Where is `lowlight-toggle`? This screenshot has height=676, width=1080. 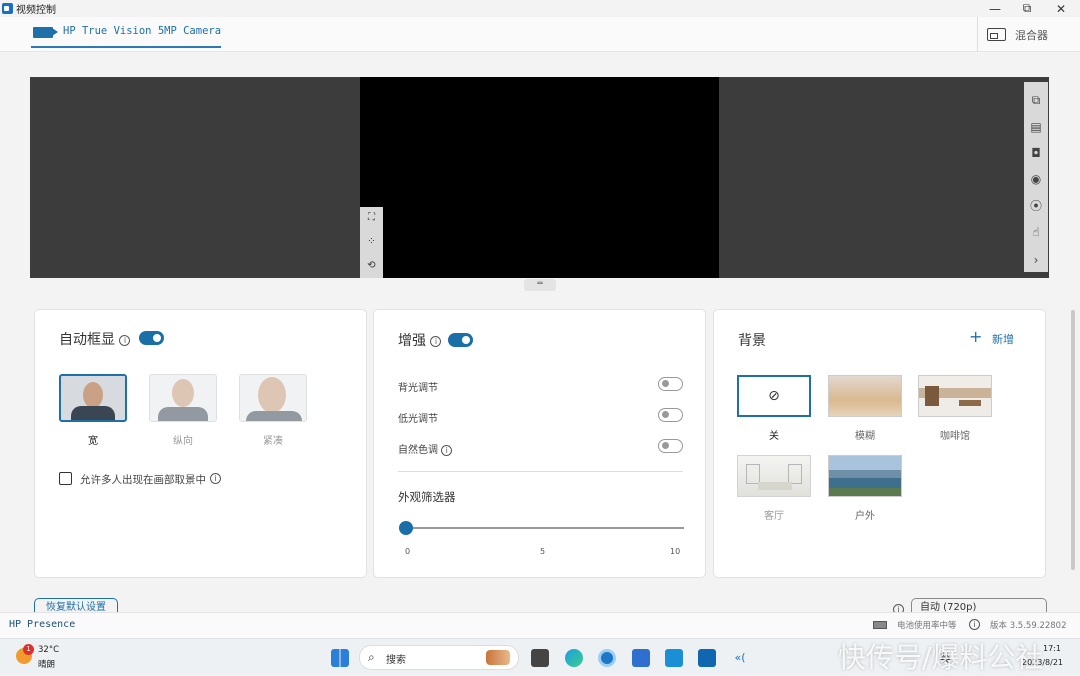
lowlight-toggle is located at coordinates (670, 415).